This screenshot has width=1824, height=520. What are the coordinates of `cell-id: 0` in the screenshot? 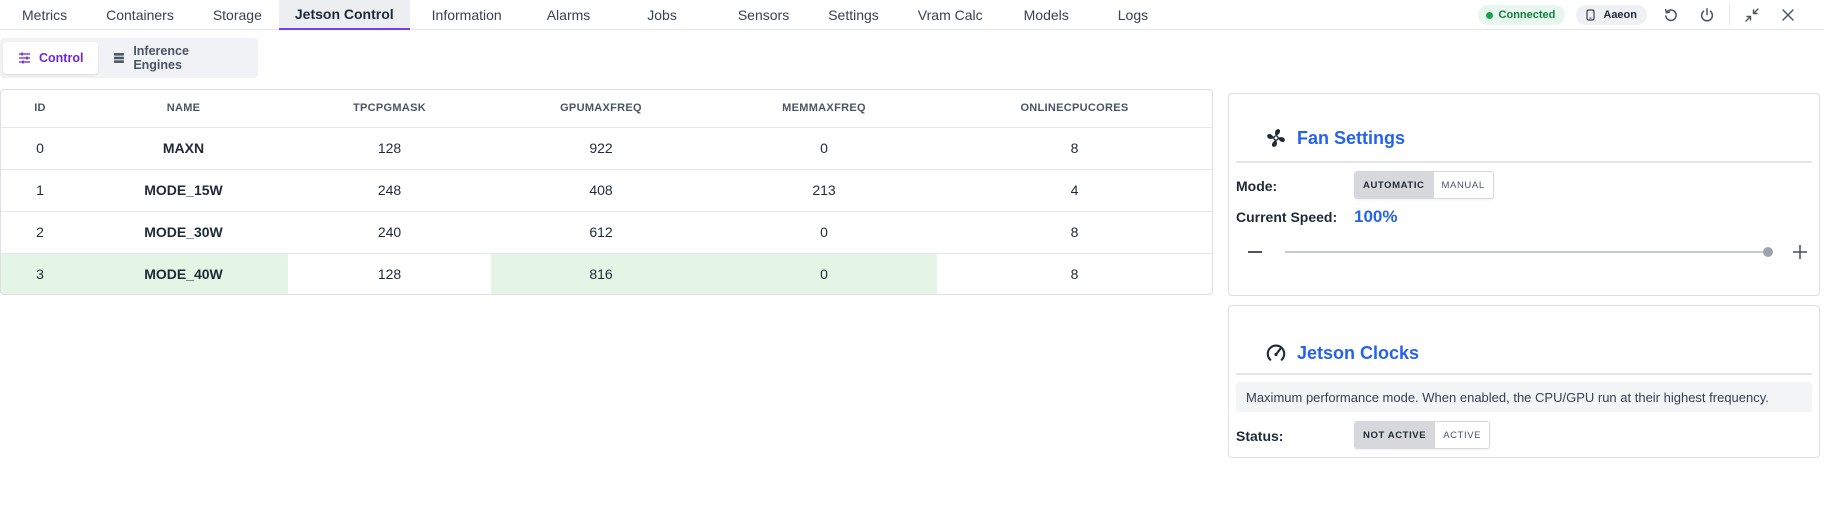 It's located at (40, 148).